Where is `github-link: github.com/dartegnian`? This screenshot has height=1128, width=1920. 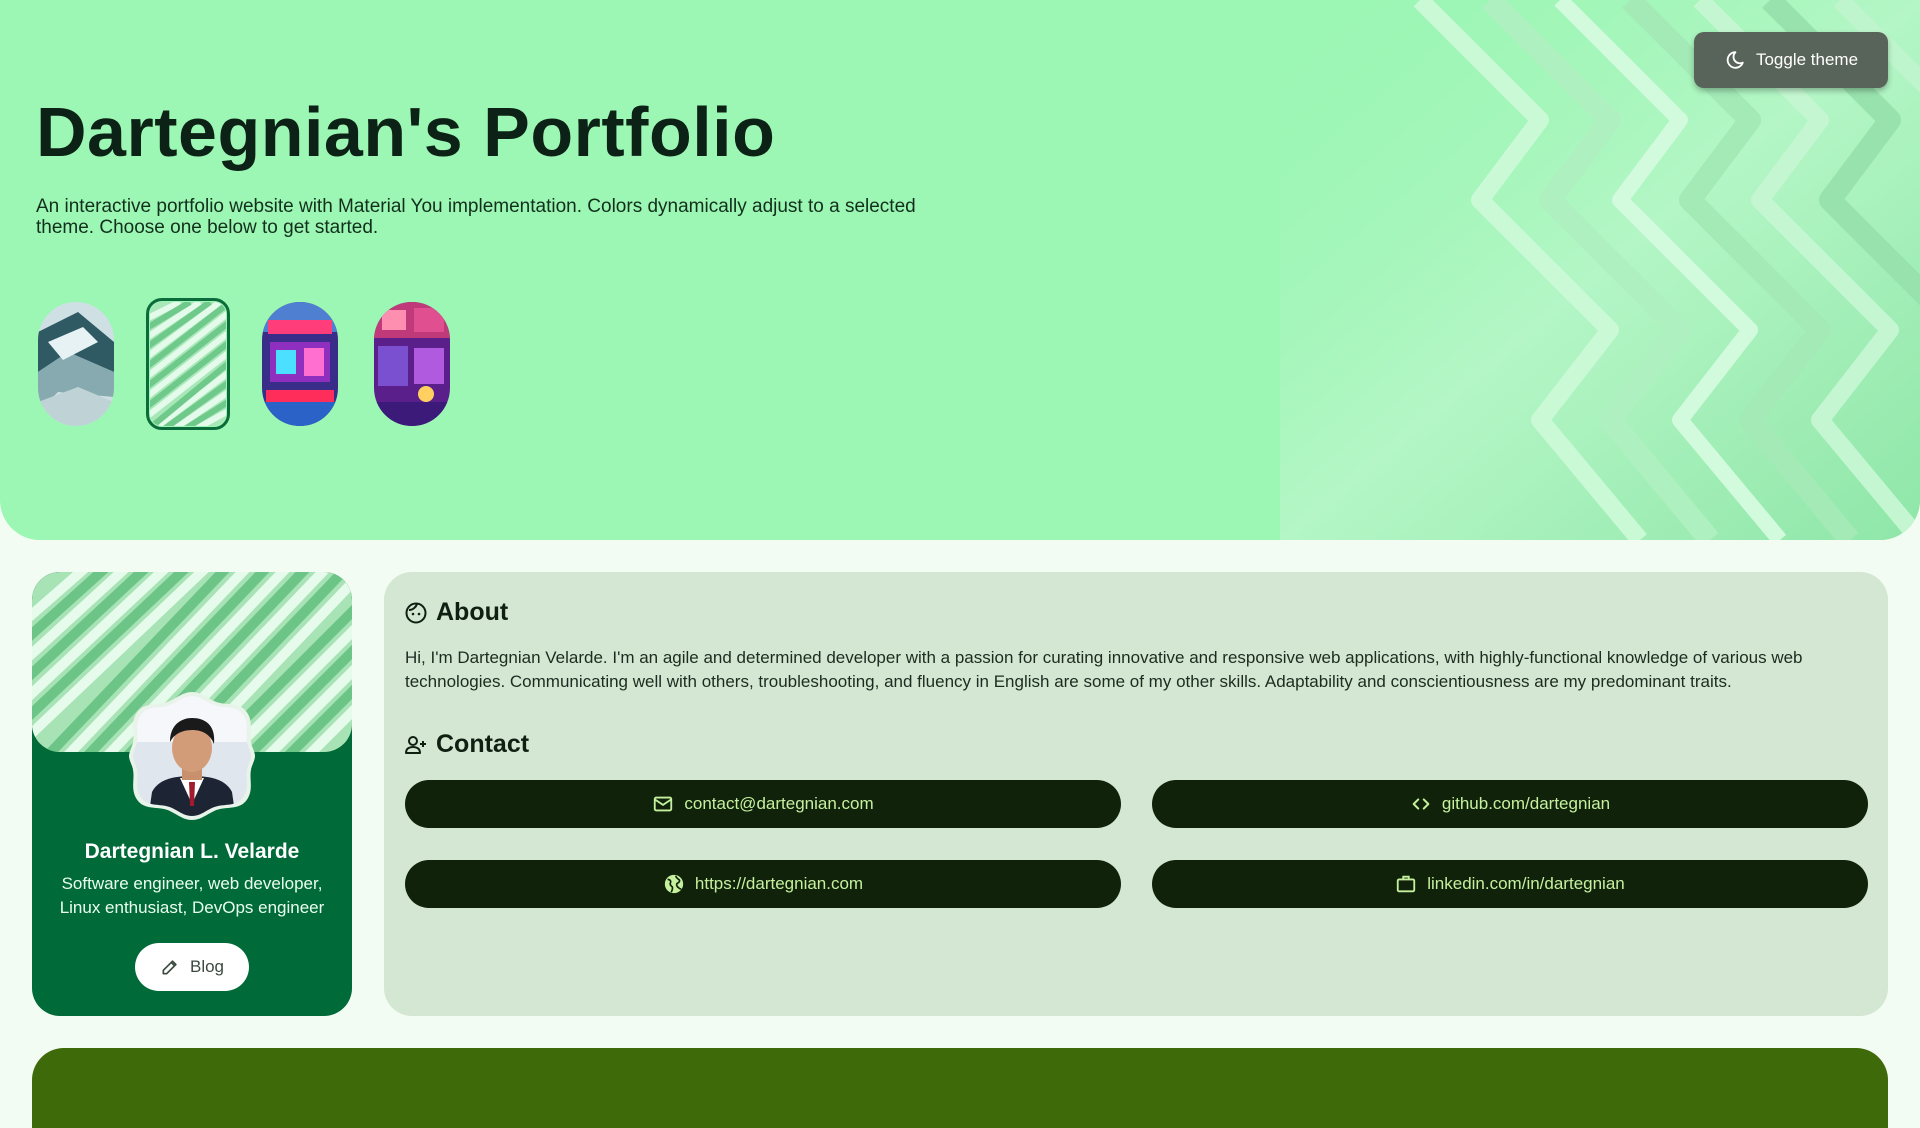
github-link: github.com/dartegnian is located at coordinates (1510, 804).